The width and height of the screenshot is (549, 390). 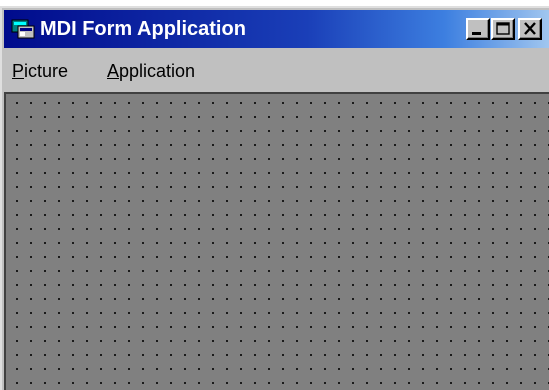 I want to click on maximize-icon, so click(x=503, y=28).